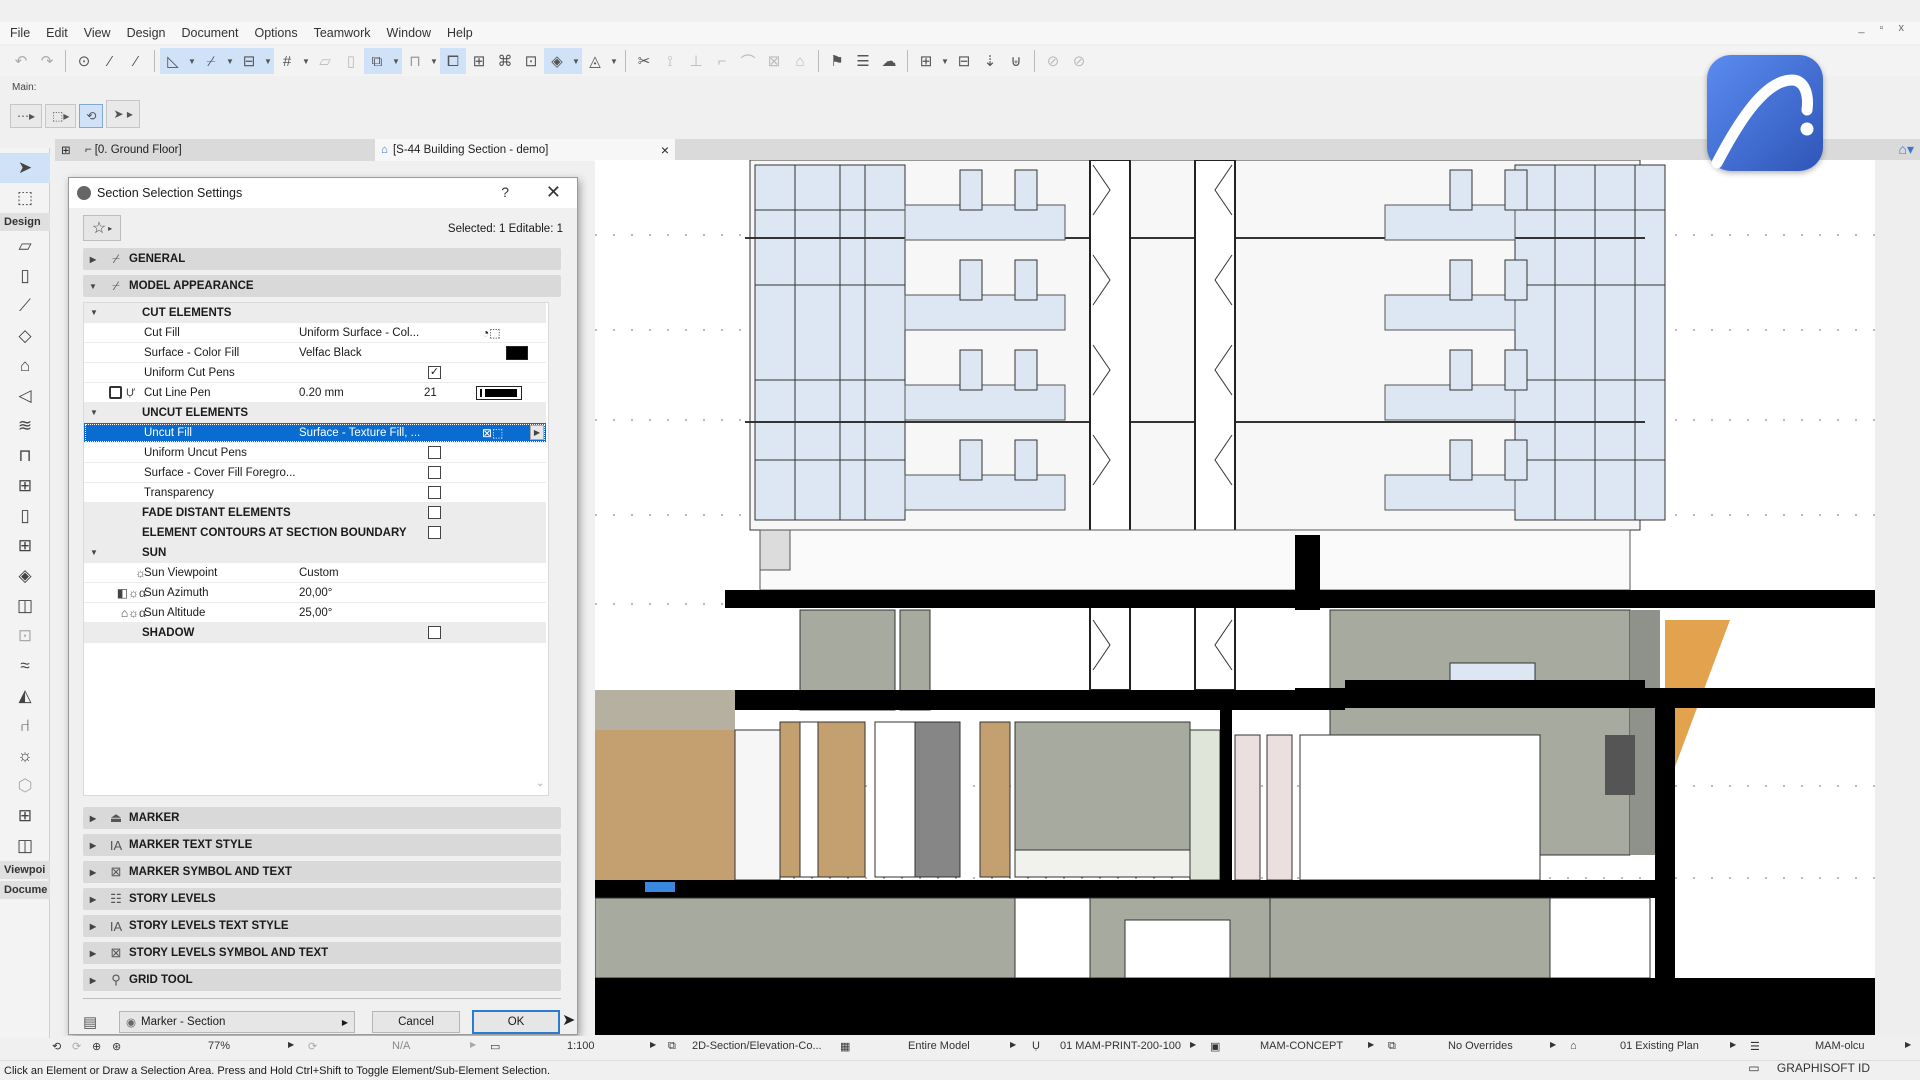  What do you see at coordinates (249, 61) in the screenshot?
I see `coordinates-icon: ⊟` at bounding box center [249, 61].